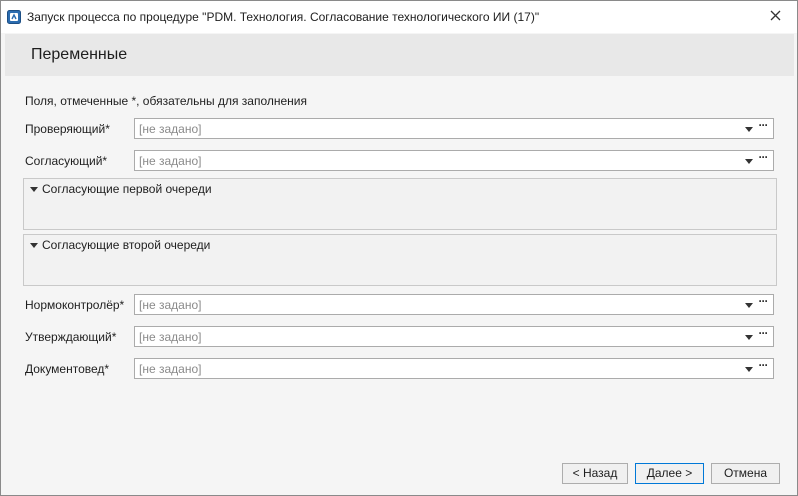  What do you see at coordinates (126, 245) in the screenshot?
I see `group-title-second-queue: Согласующие второй очереди` at bounding box center [126, 245].